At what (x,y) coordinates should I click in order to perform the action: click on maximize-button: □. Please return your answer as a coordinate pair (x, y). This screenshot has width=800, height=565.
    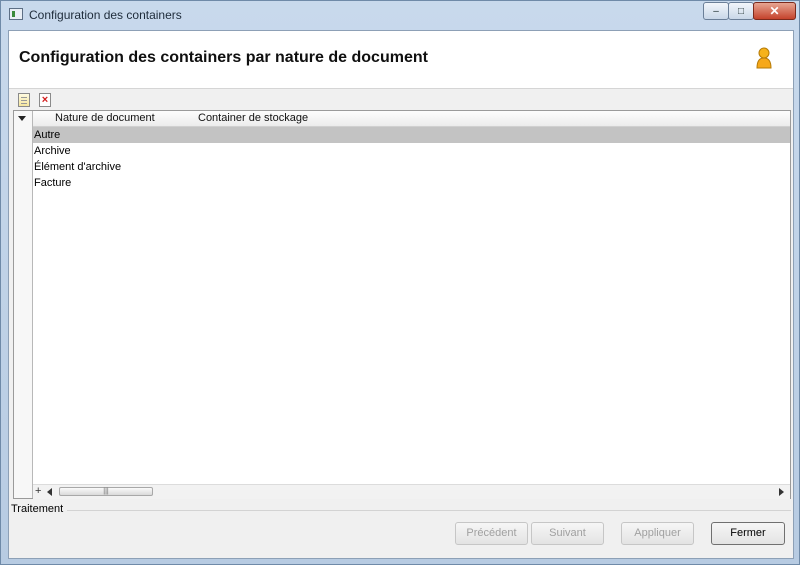
    Looking at the image, I should click on (741, 11).